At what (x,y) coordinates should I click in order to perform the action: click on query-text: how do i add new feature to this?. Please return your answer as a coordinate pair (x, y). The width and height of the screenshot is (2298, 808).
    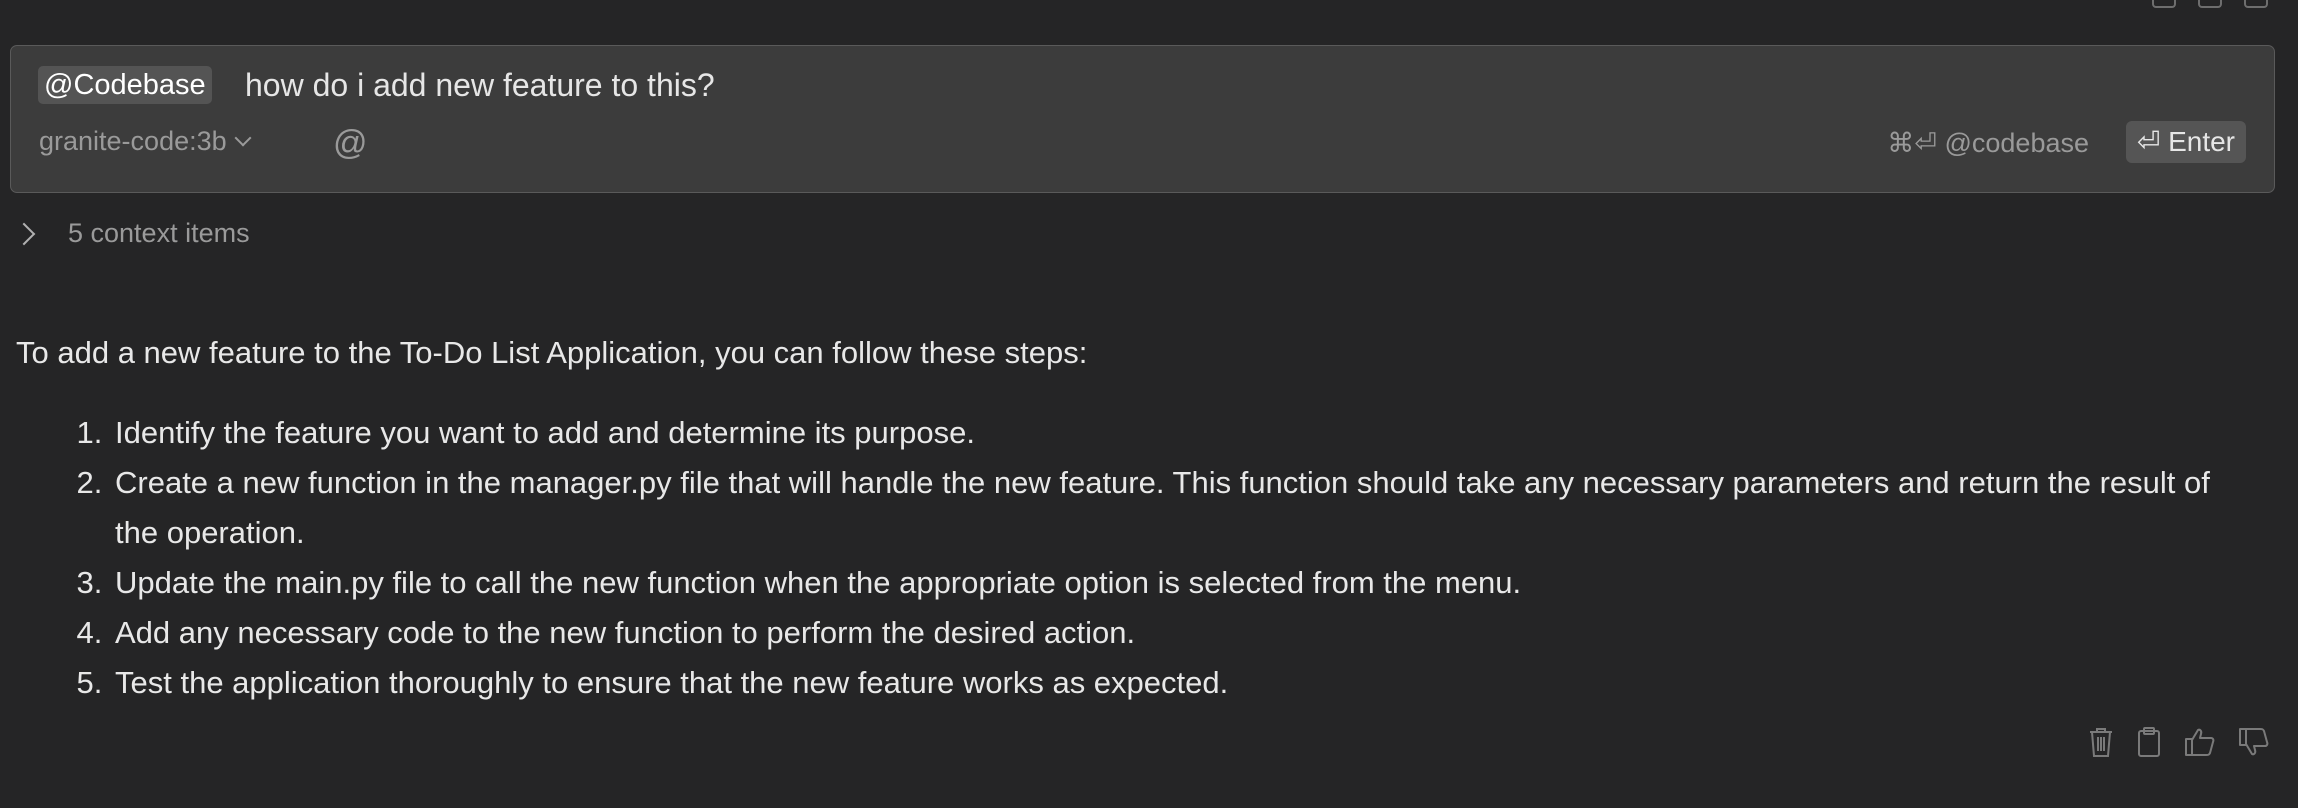
    Looking at the image, I should click on (480, 85).